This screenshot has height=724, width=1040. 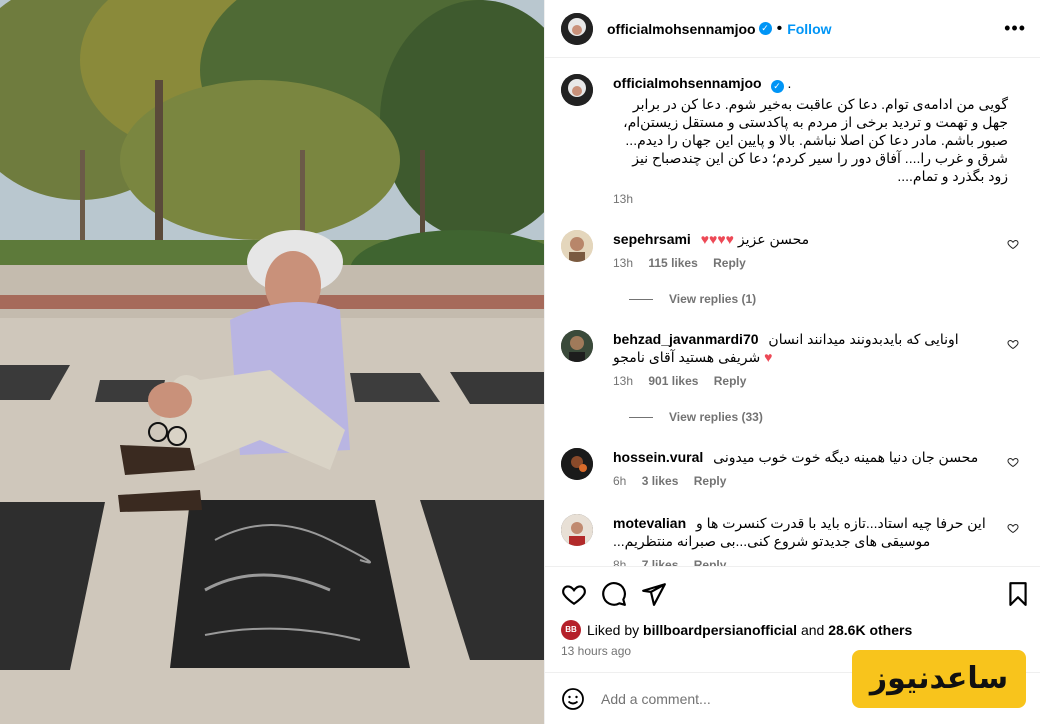 What do you see at coordinates (596, 651) in the screenshot?
I see `post-time-ago: 13 hours ago` at bounding box center [596, 651].